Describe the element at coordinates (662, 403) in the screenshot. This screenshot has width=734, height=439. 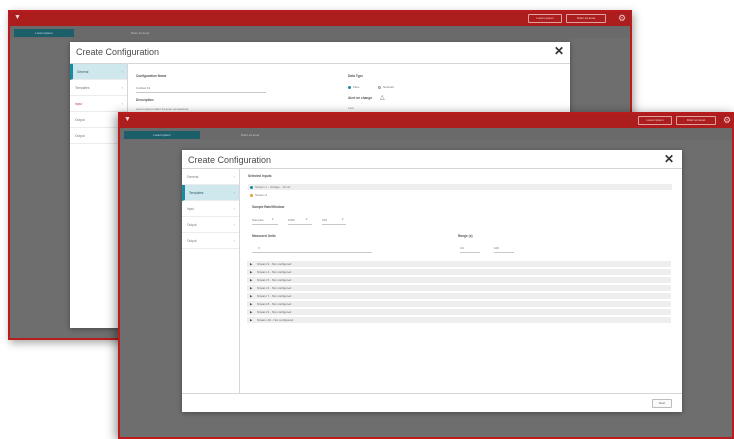
I see `next-button: Next` at that location.